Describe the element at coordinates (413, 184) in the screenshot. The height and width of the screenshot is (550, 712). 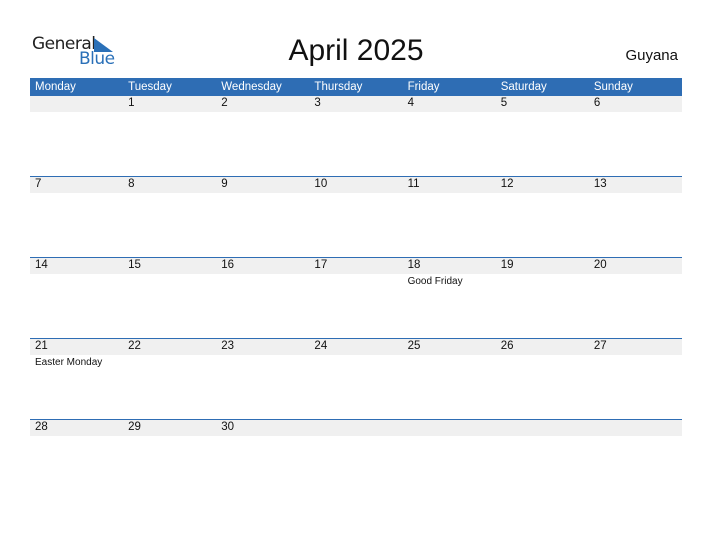
I see `day-number: 11` at that location.